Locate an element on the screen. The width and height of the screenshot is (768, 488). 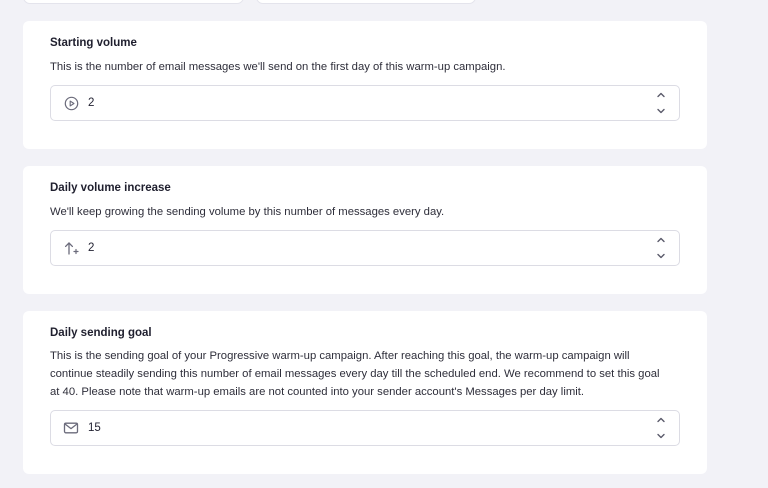
daily-goal-stepper is located at coordinates (661, 428).